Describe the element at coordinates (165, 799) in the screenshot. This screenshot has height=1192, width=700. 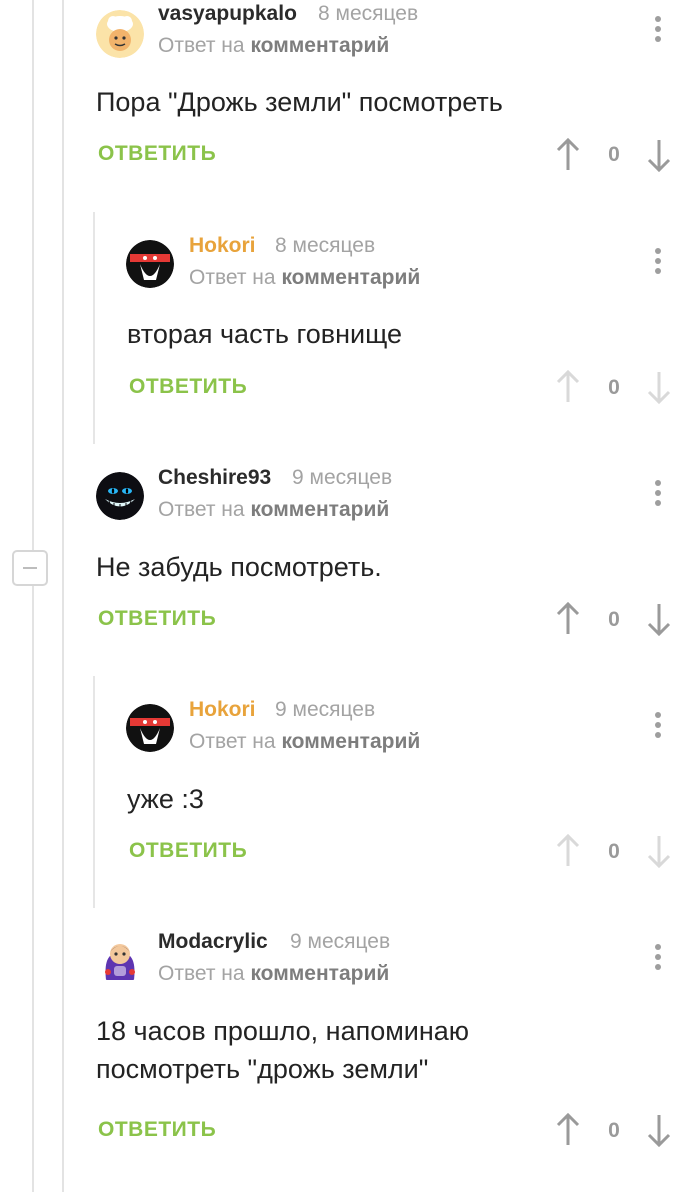
I see `comment-text: уже :3` at that location.